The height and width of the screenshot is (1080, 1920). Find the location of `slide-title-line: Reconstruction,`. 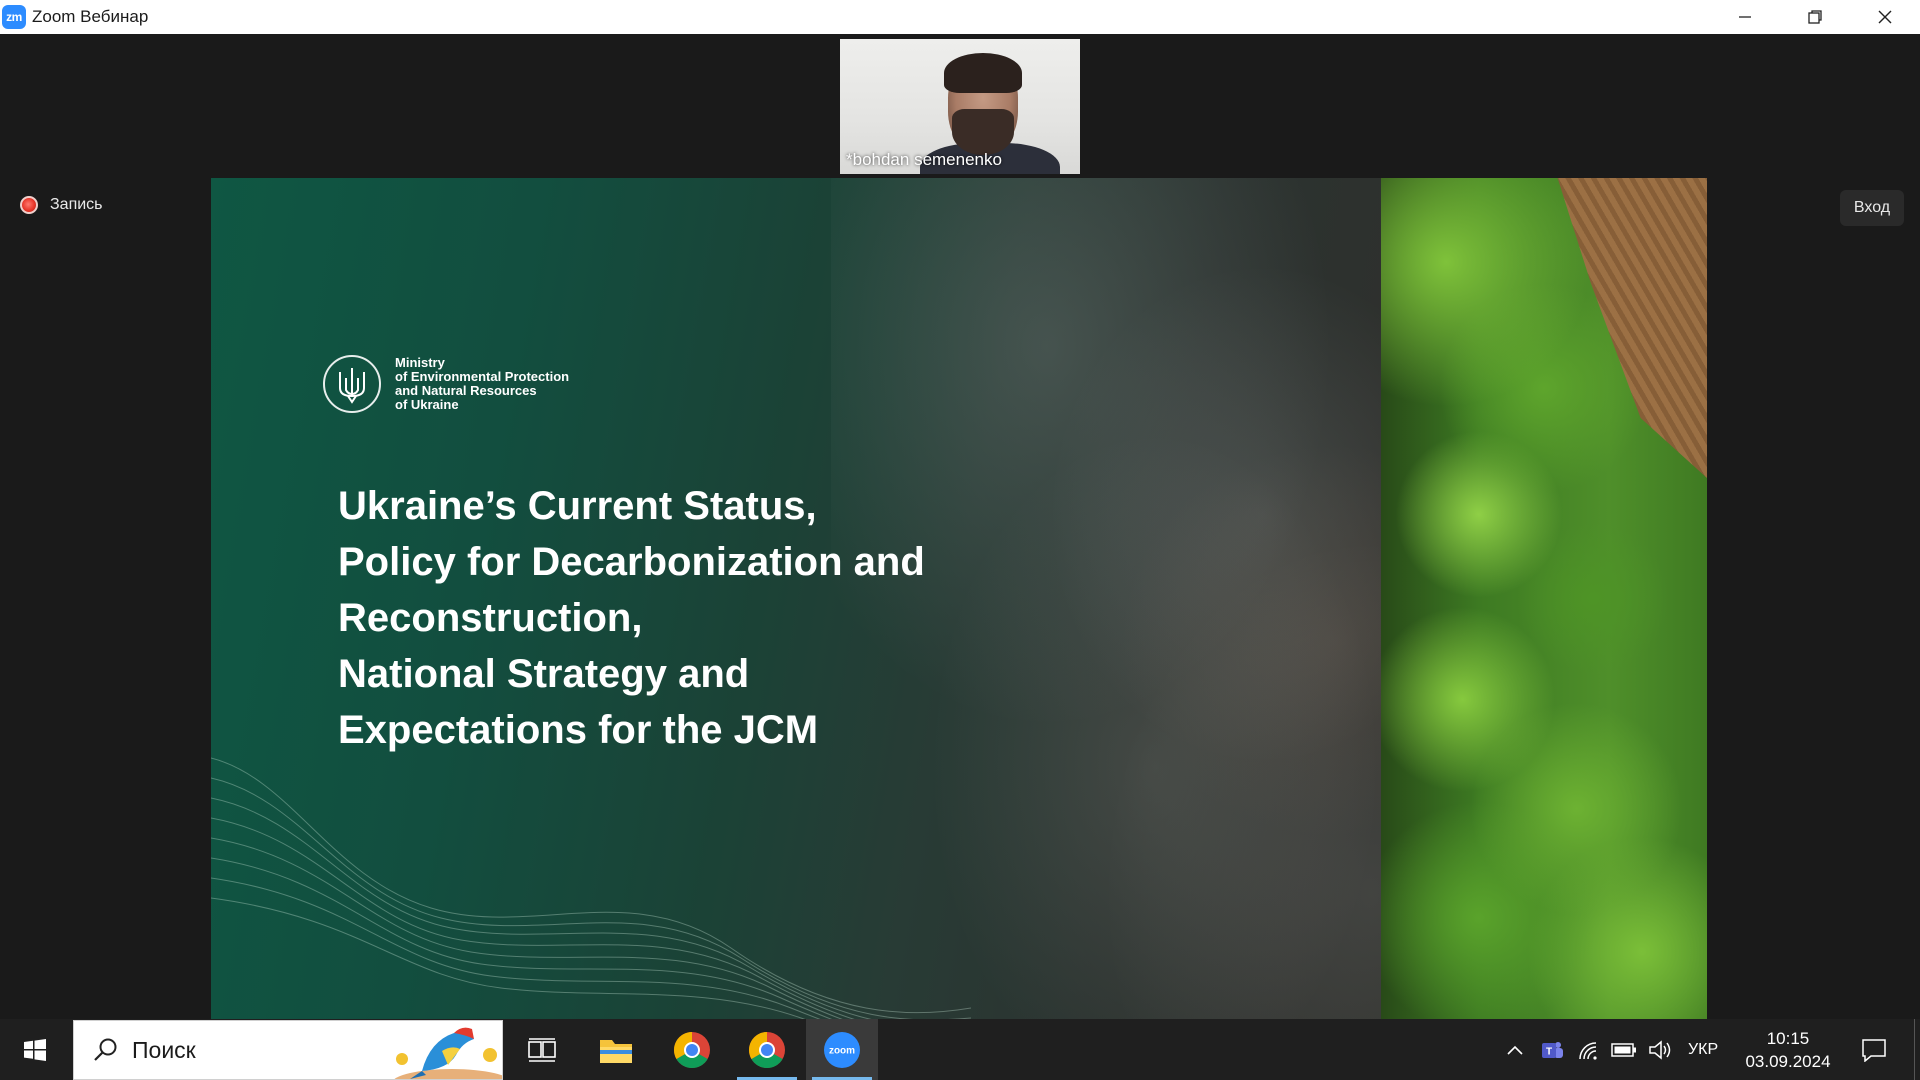

slide-title-line: Reconstruction, is located at coordinates (490, 618).